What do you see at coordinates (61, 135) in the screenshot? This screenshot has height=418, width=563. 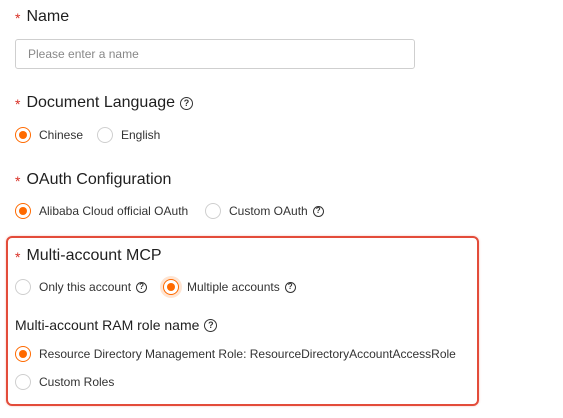 I see `radio-label: Chinese` at bounding box center [61, 135].